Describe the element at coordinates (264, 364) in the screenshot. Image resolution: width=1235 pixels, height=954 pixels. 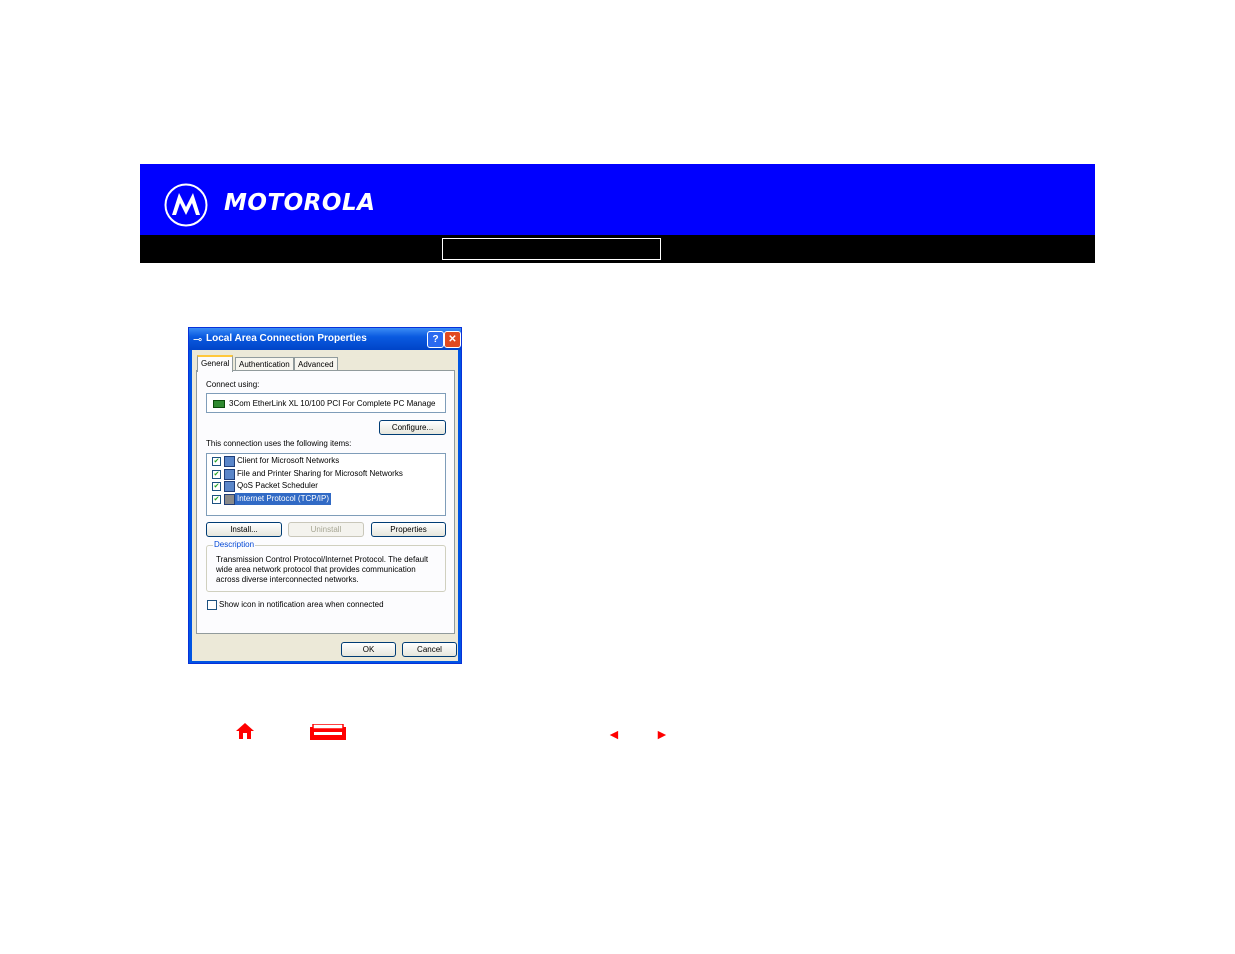
I see `tab-authentication: Authentication` at that location.